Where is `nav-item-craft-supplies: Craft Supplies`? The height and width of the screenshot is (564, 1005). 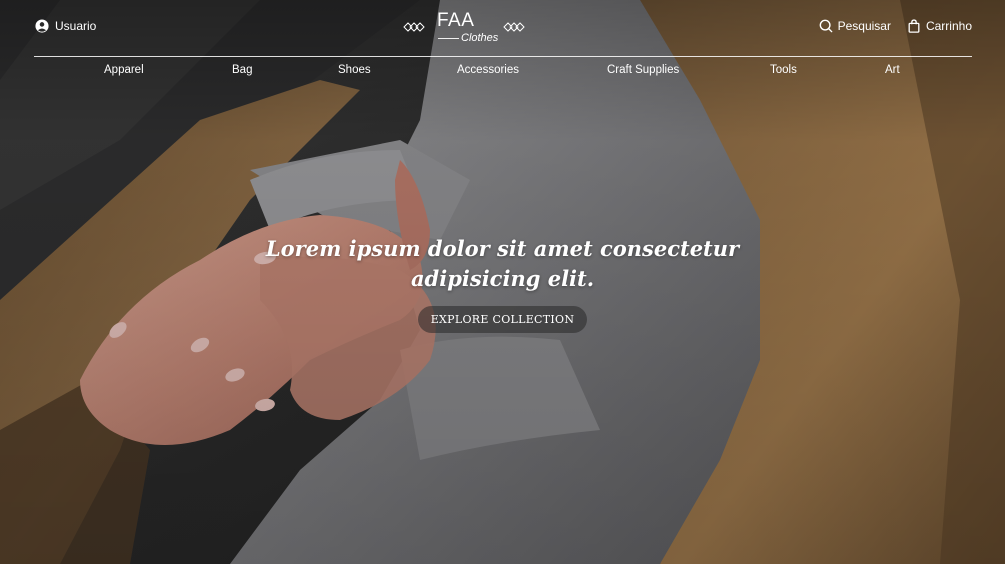 nav-item-craft-supplies: Craft Supplies is located at coordinates (643, 70).